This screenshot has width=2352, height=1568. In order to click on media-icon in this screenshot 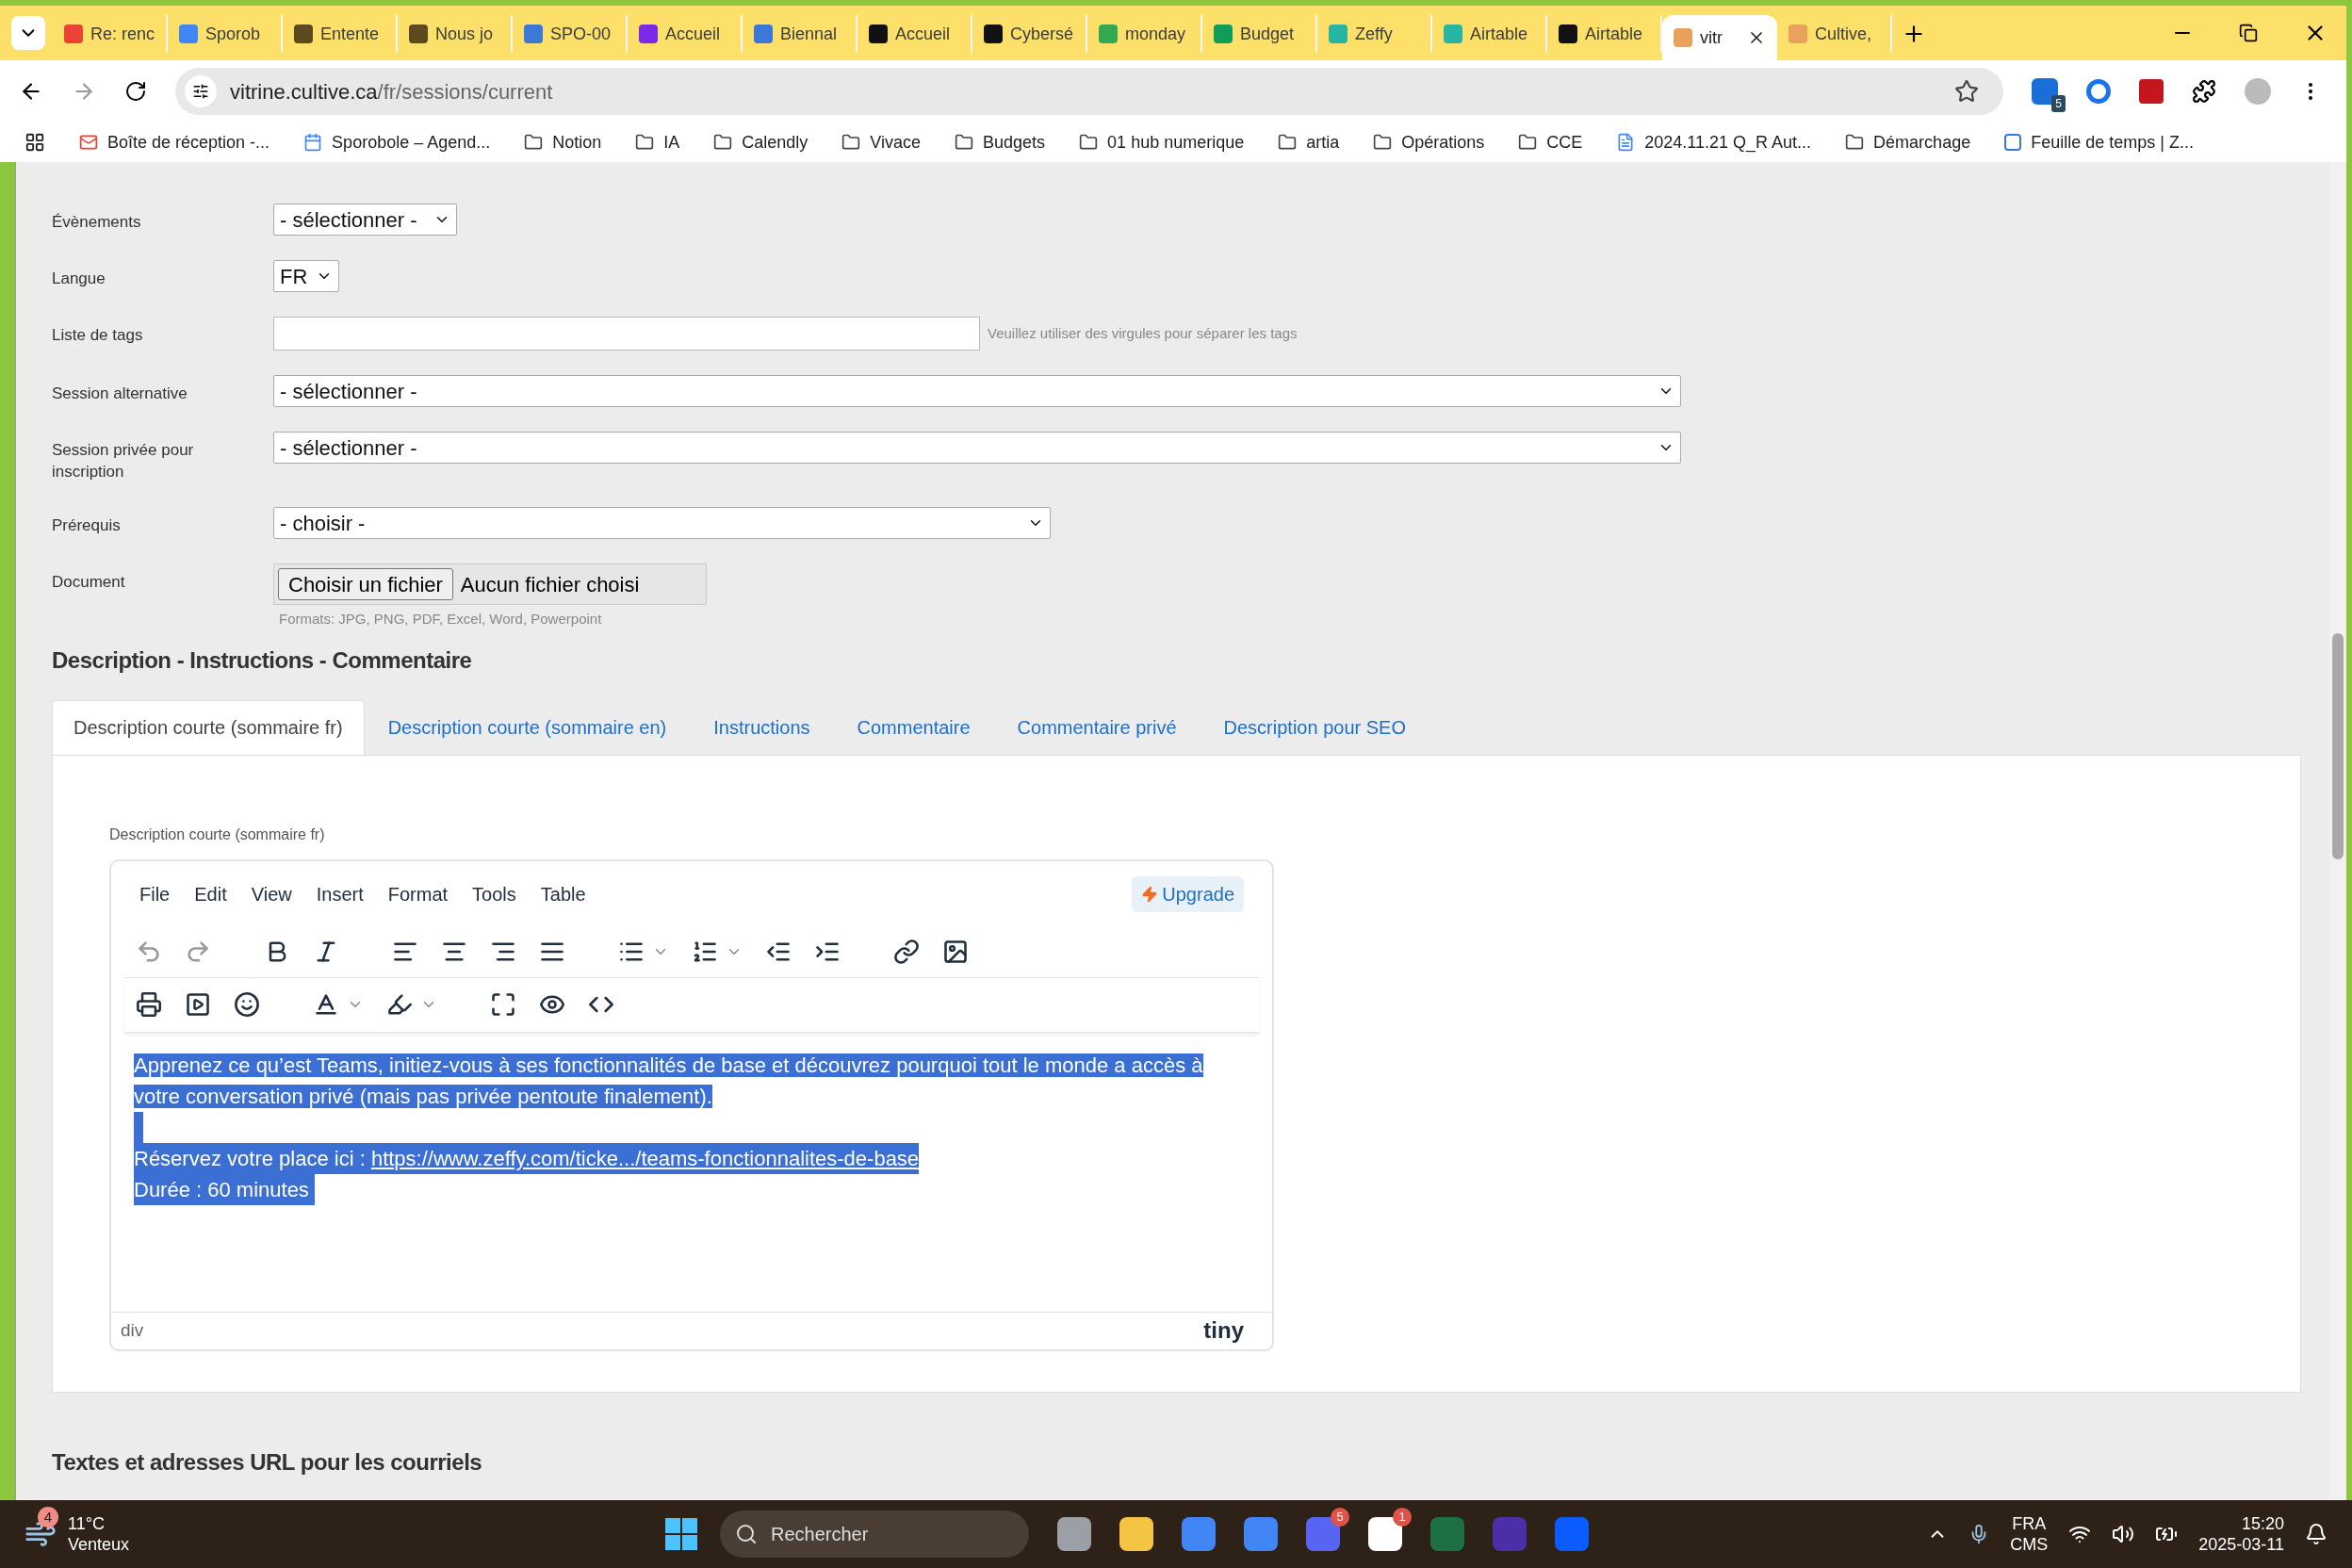, I will do `click(198, 1004)`.